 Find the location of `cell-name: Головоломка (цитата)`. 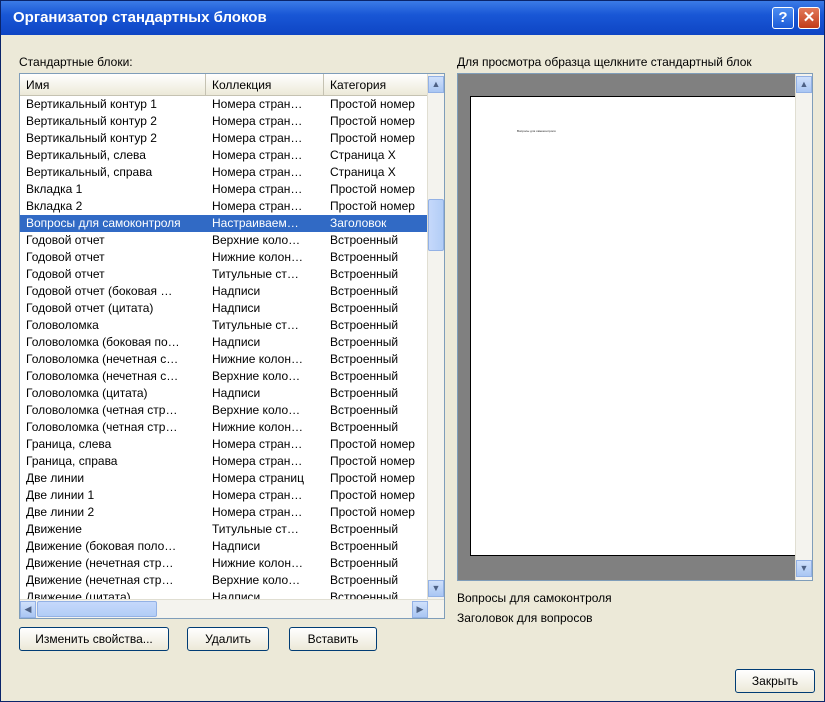

cell-name: Головоломка (цитата) is located at coordinates (87, 393).